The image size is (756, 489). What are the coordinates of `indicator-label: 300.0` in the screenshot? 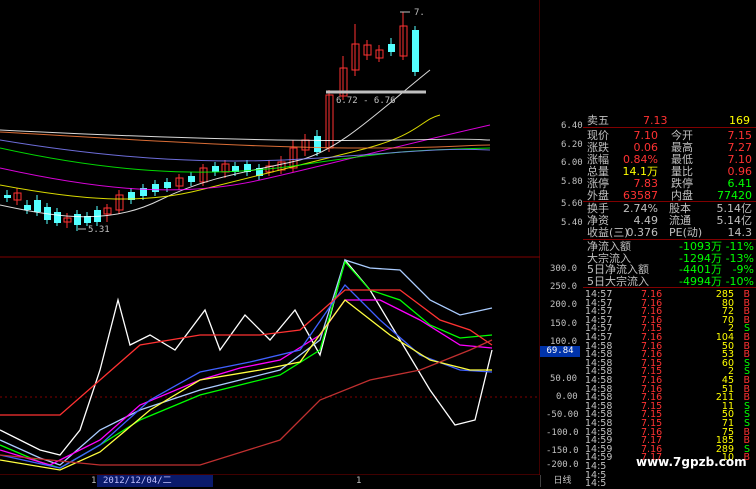 It's located at (564, 269).